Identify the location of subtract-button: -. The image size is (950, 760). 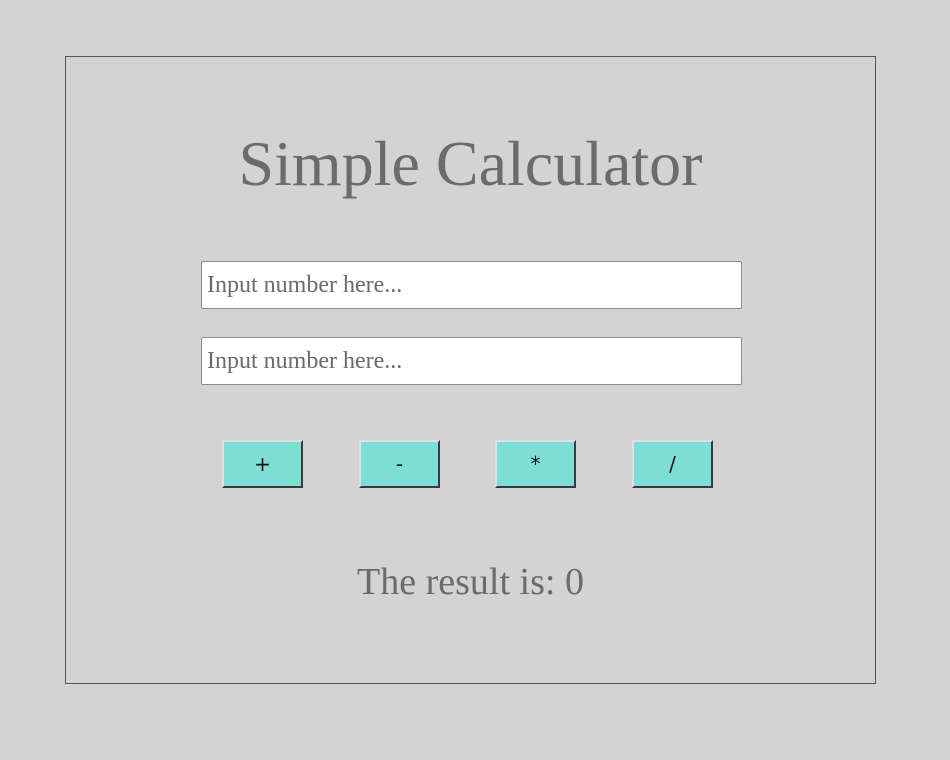
(399, 464).